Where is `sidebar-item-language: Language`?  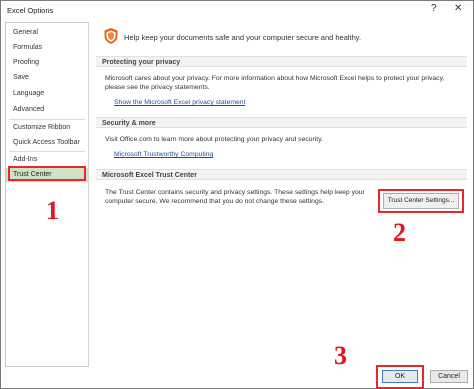
sidebar-item-language: Language is located at coordinates (47, 94).